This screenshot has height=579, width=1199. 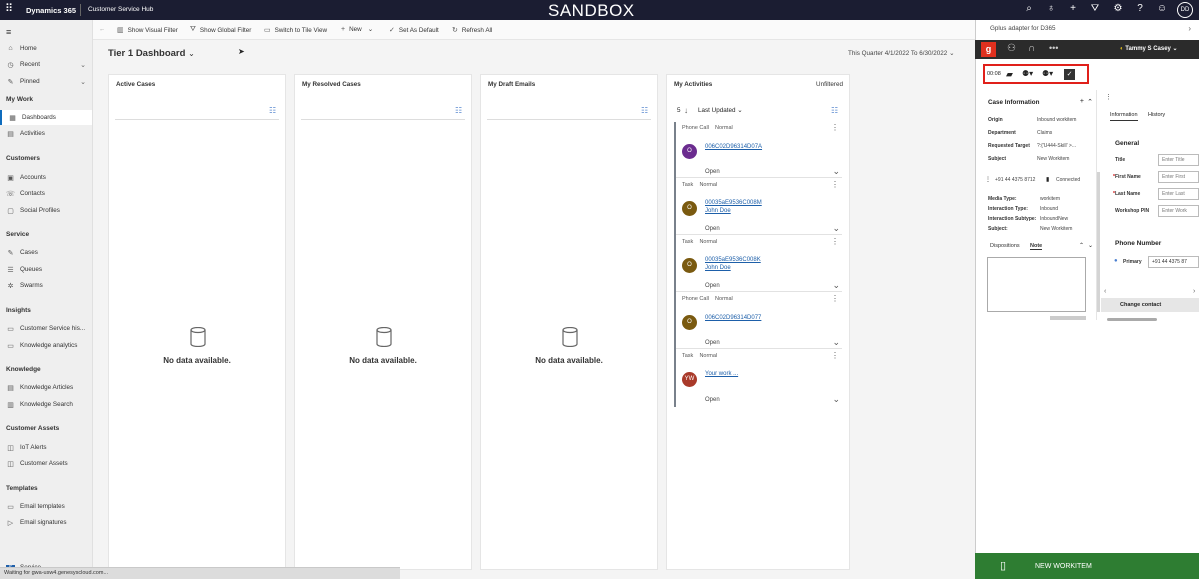 I want to click on nav-accounts: ▣ Accounts, so click(x=46, y=177).